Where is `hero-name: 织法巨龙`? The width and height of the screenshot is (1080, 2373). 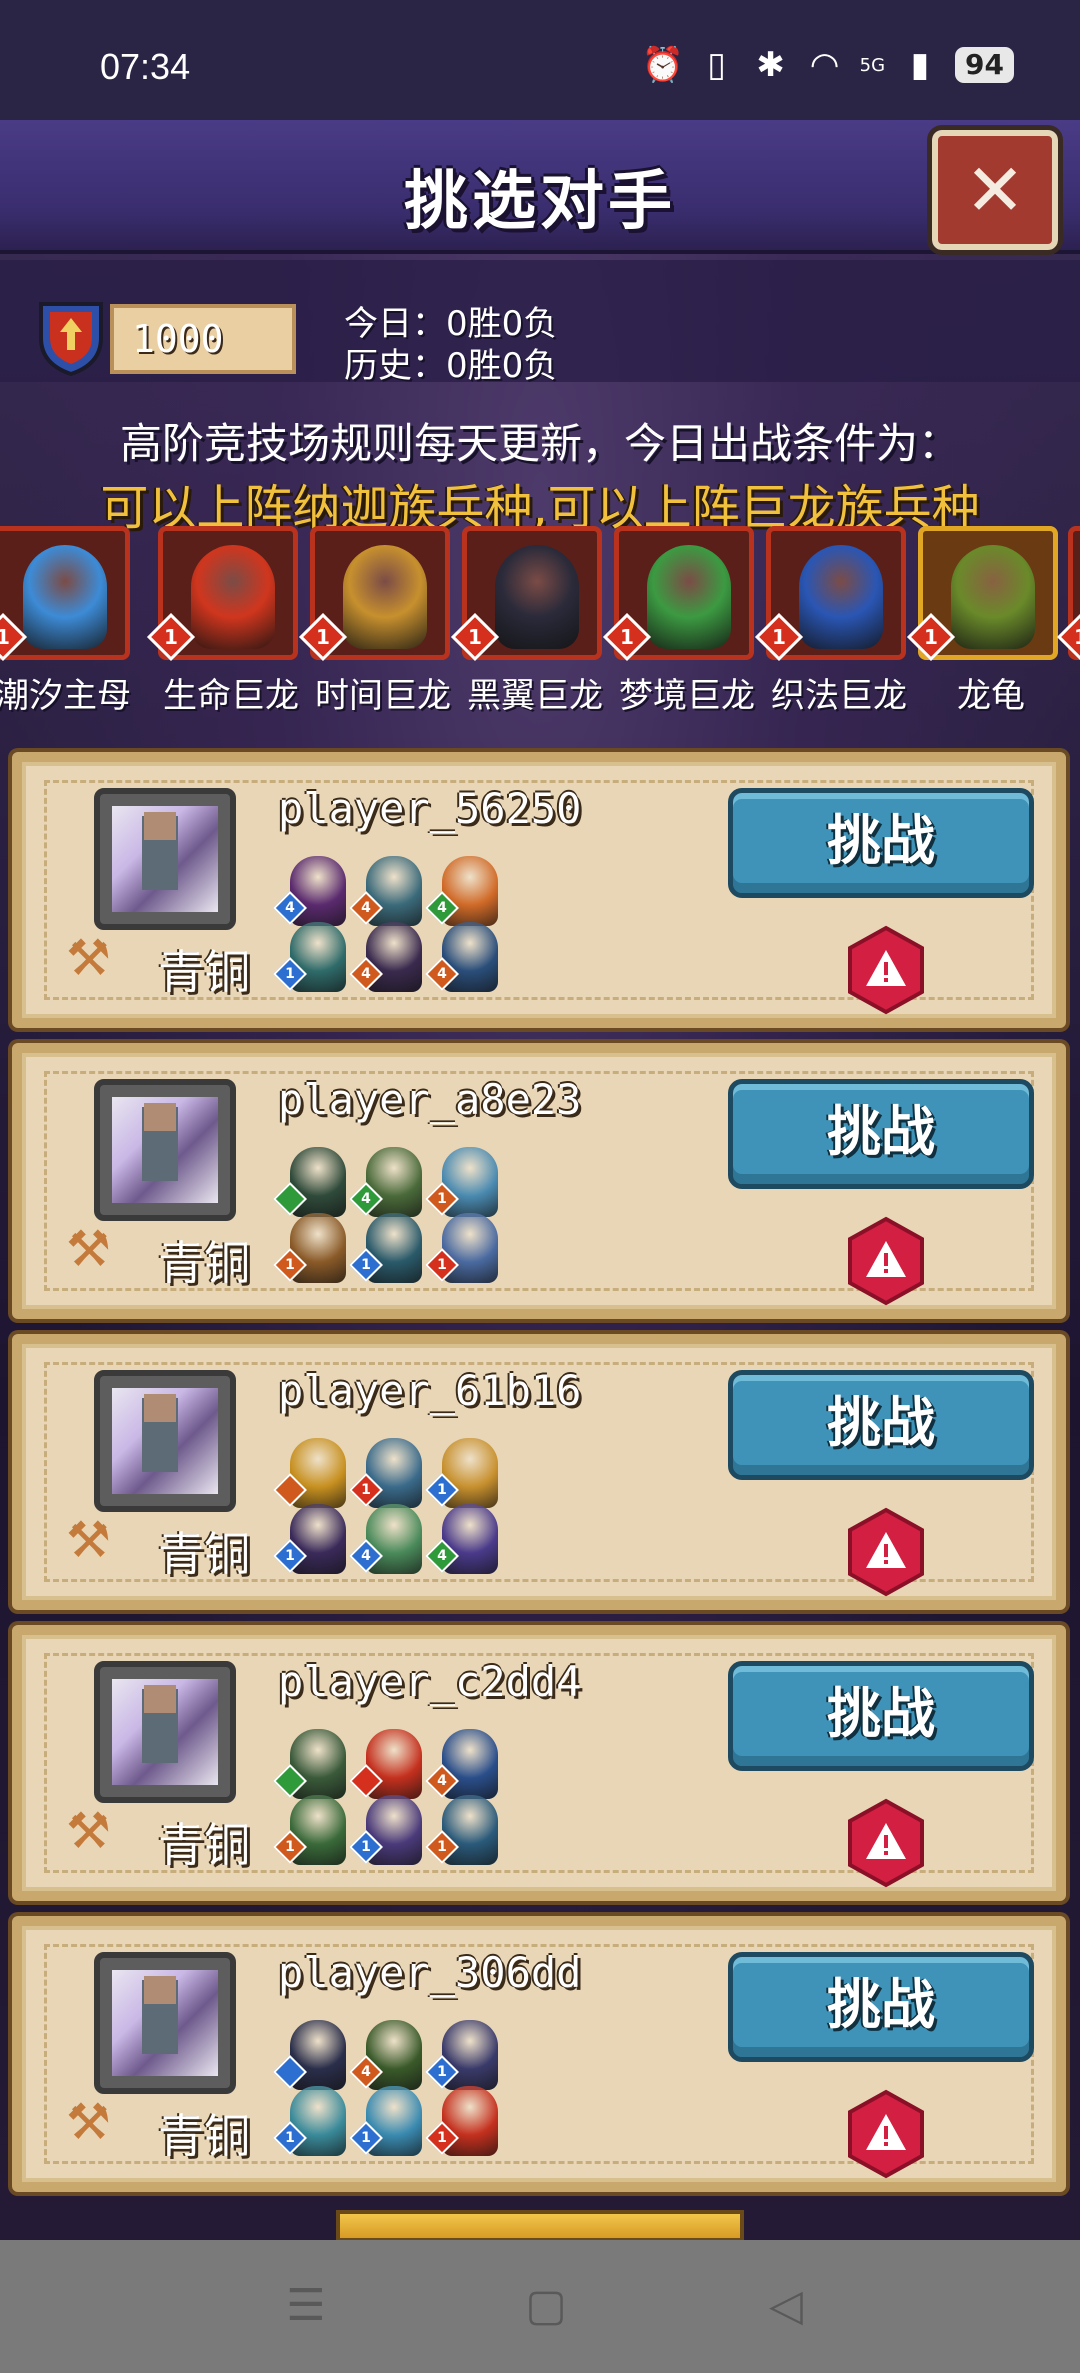 hero-name: 织法巨龙 is located at coordinates (839, 696).